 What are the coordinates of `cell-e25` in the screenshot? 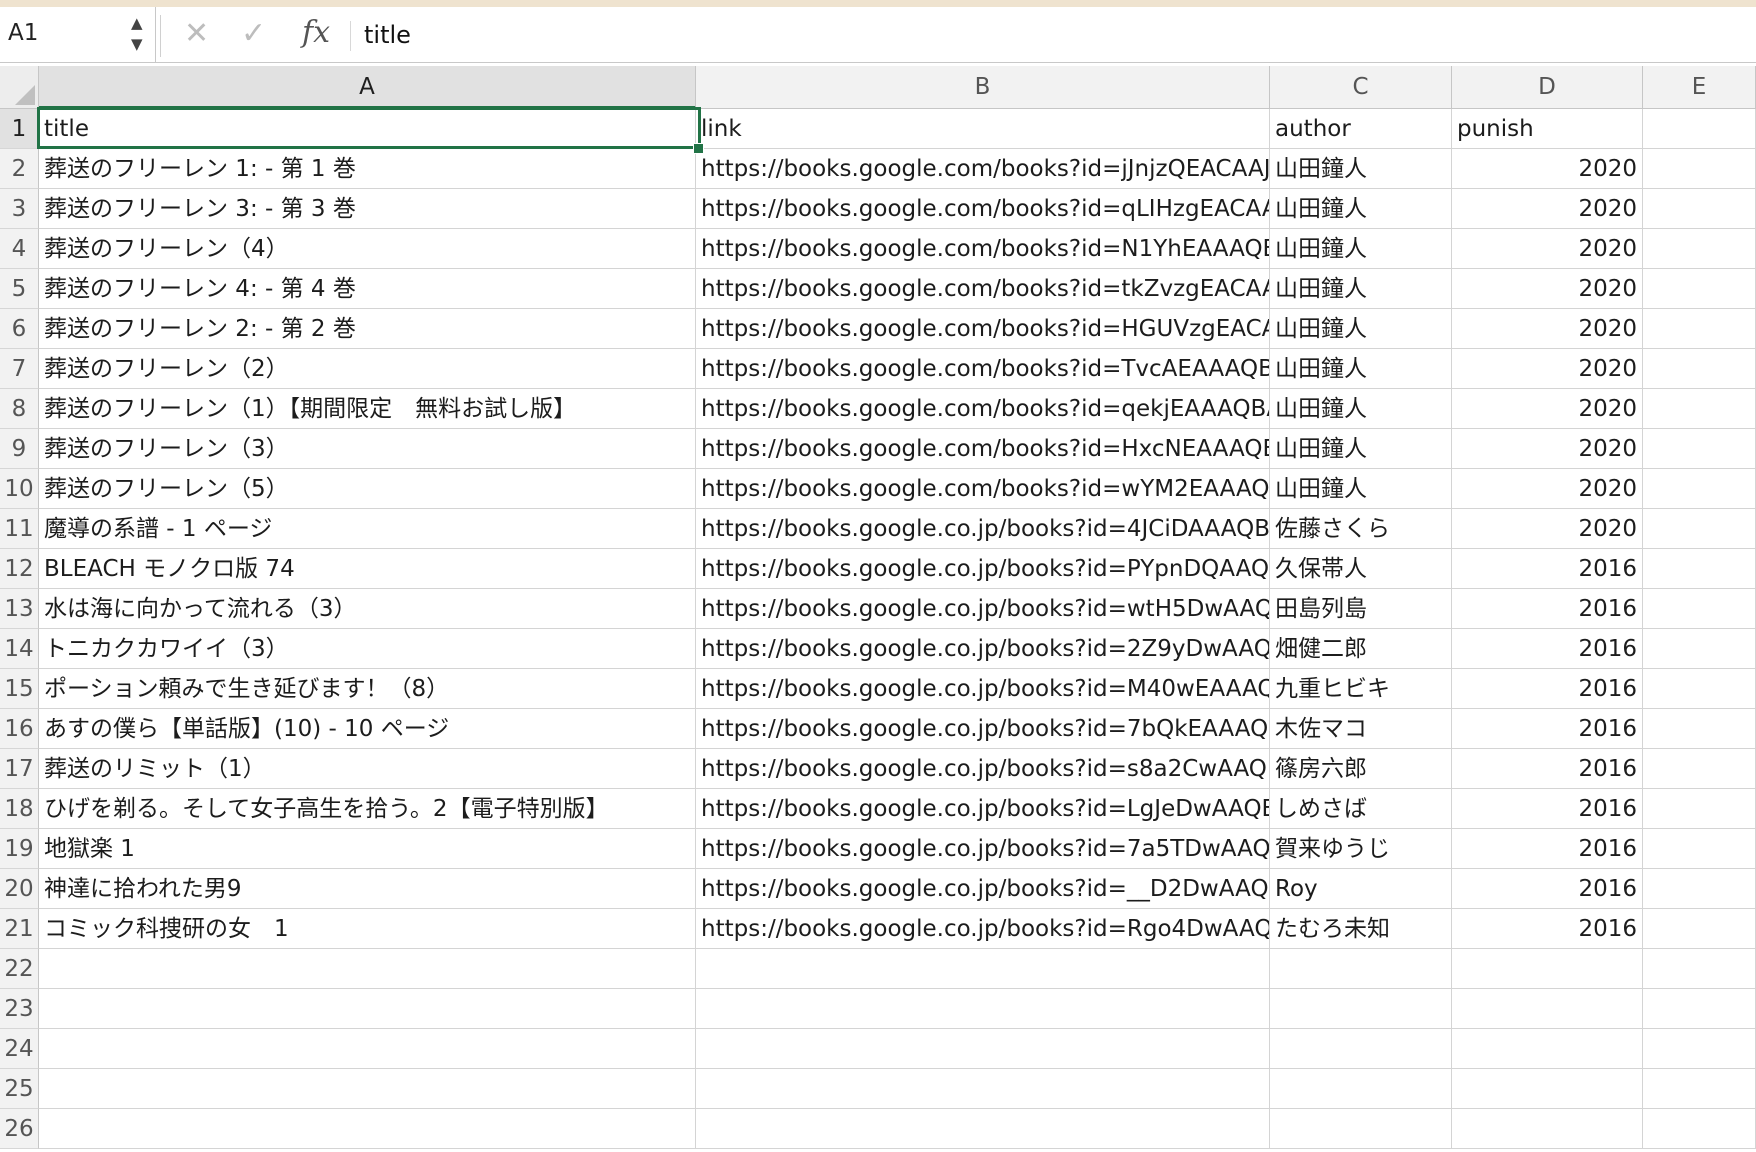 It's located at (1699, 1089).